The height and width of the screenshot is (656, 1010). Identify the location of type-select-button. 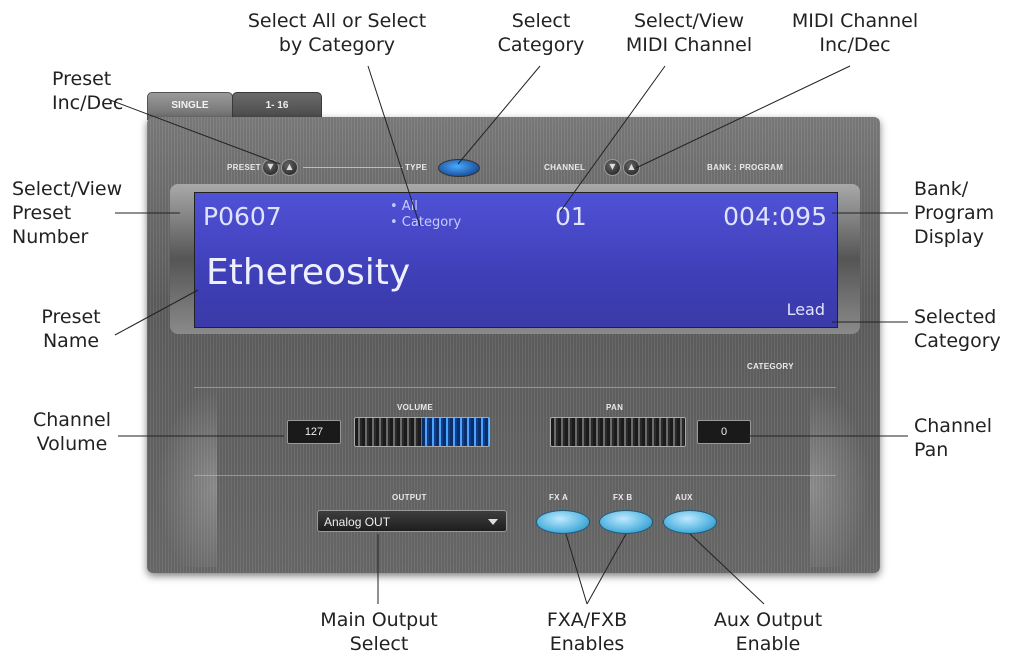
(459, 168).